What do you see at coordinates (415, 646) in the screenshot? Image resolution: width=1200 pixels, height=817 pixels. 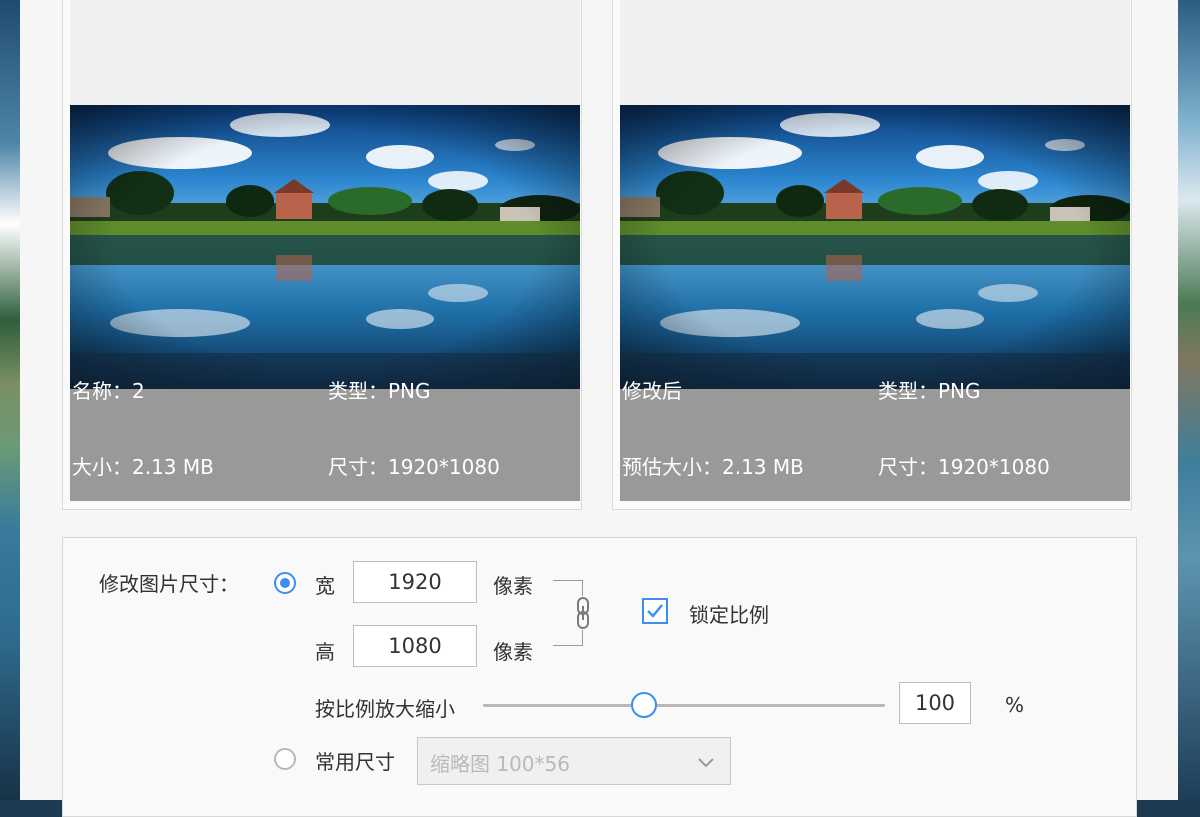 I see `height-input: 1080` at bounding box center [415, 646].